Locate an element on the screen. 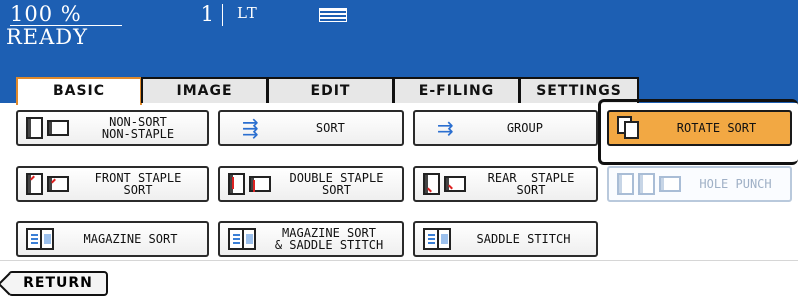 The image size is (798, 305). magazine-sort-button: MAGAZINE SORT is located at coordinates (112, 239).